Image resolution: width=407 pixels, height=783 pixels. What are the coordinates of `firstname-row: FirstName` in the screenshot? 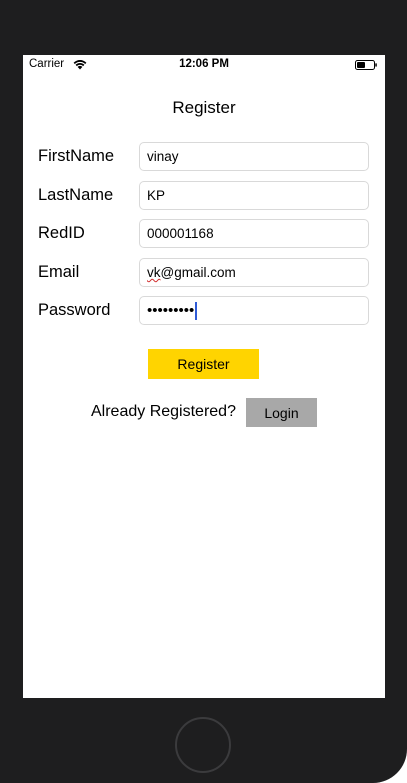 It's located at (204, 157).